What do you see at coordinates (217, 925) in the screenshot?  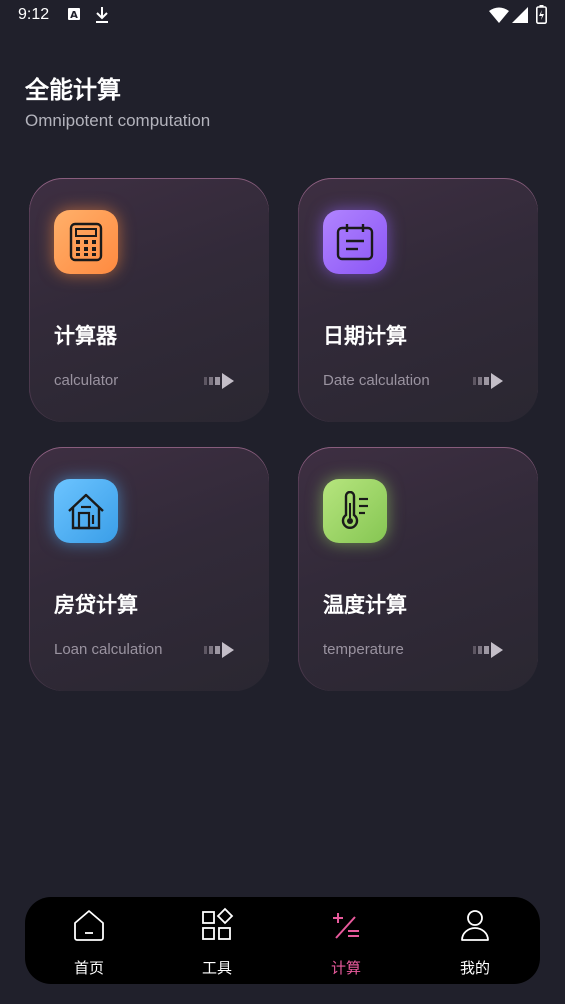 I see `tools-grid-icon` at bounding box center [217, 925].